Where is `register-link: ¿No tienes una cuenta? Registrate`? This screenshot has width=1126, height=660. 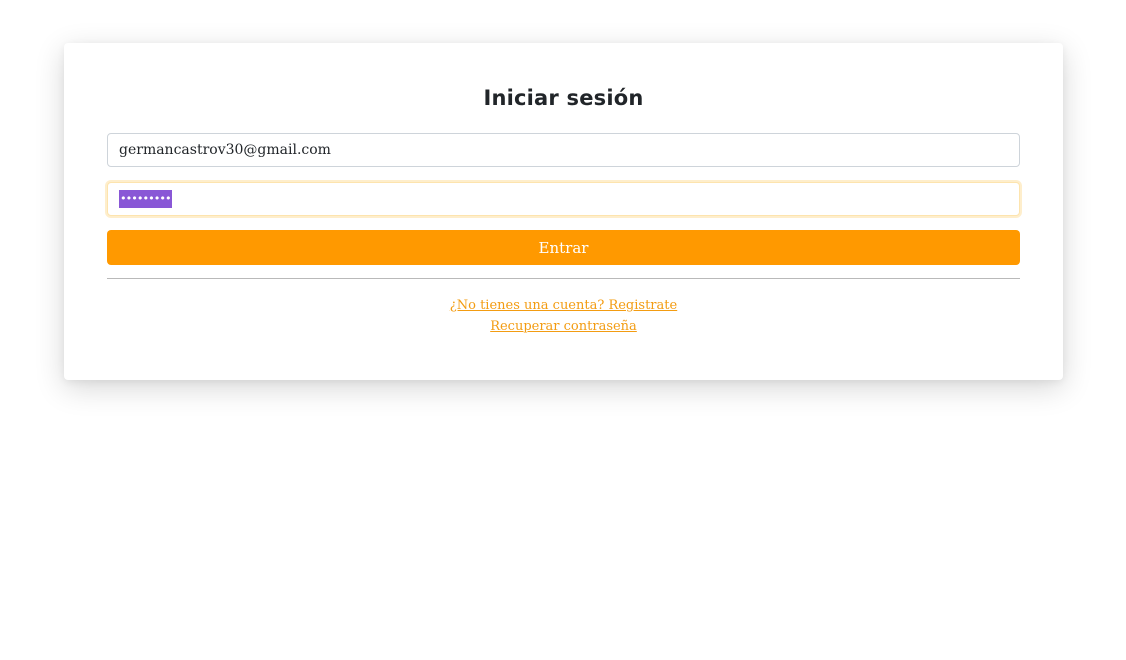 register-link: ¿No tienes una cuenta? Registrate is located at coordinates (563, 305).